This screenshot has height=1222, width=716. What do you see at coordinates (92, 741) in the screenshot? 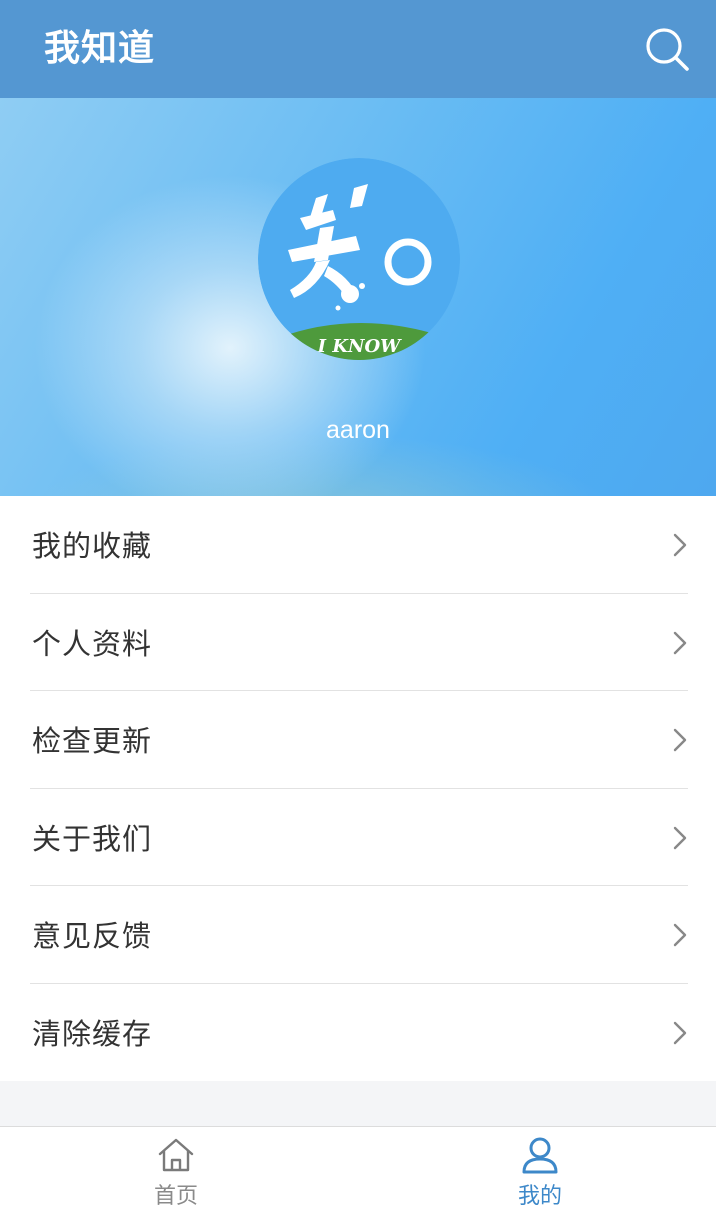
I see `menu-item-label: 检查更新` at bounding box center [92, 741].